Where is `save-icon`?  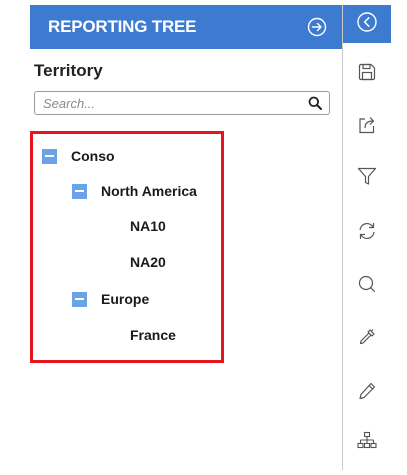
save-icon is located at coordinates (367, 74).